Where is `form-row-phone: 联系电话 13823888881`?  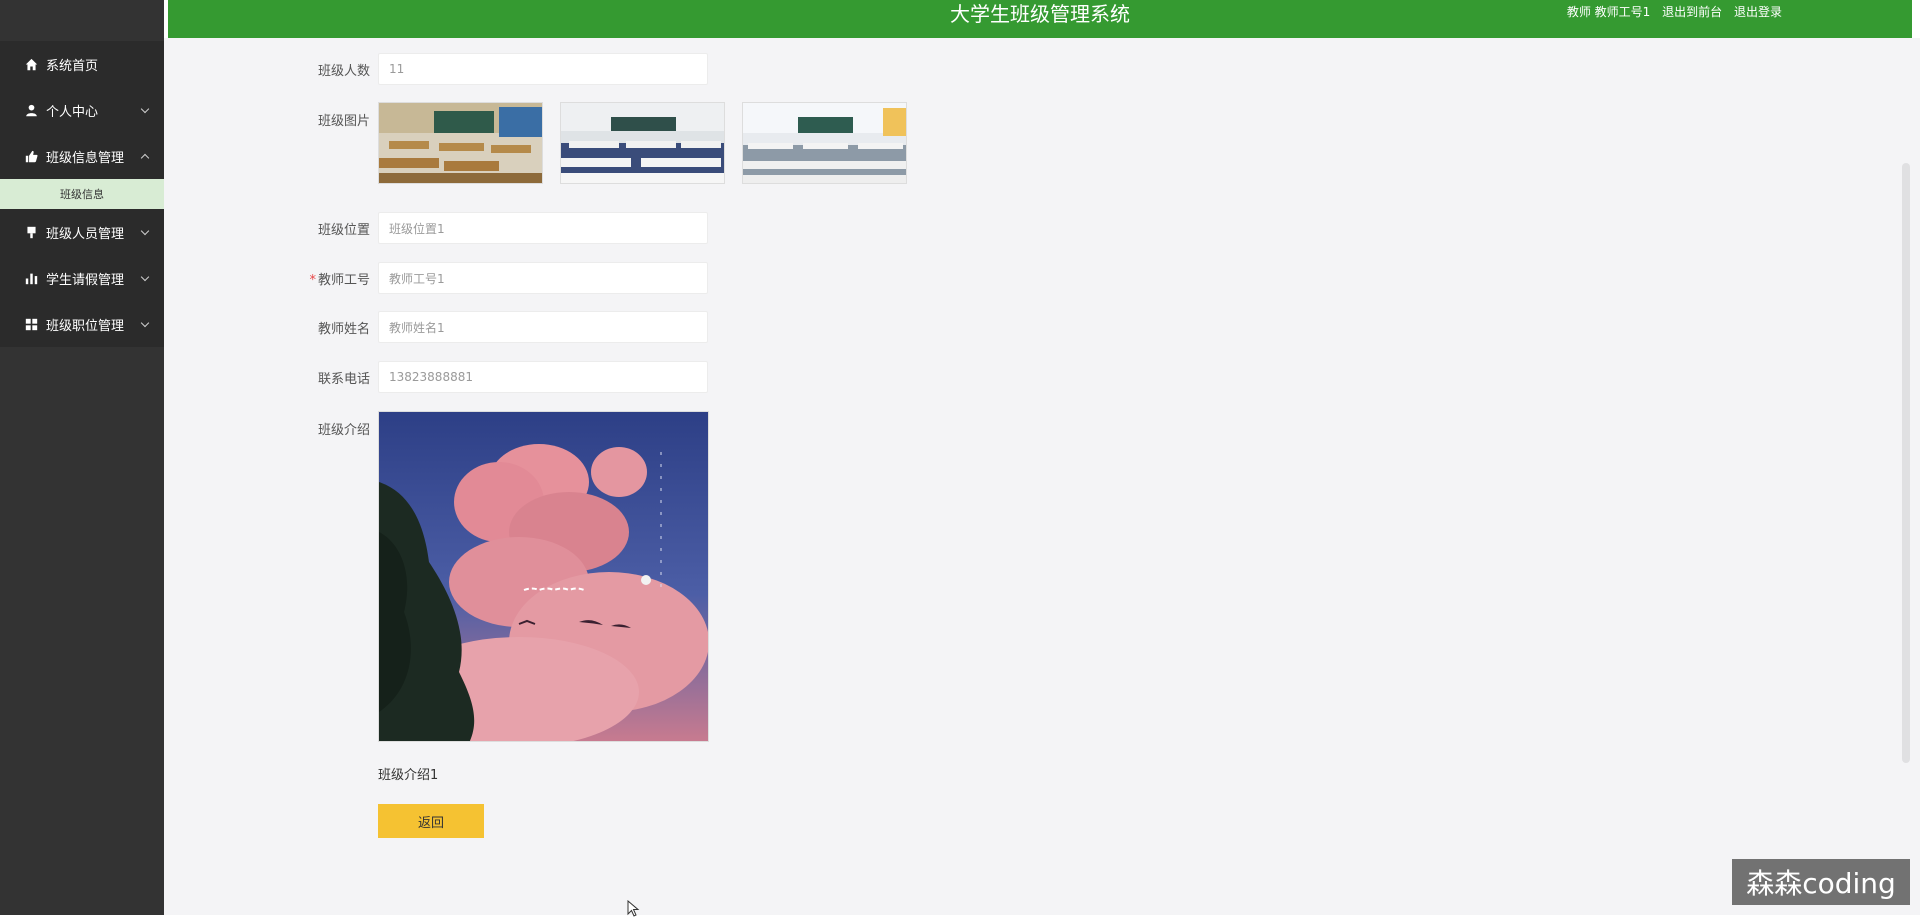
form-row-phone: 联系电话 13823888881 is located at coordinates (507, 377).